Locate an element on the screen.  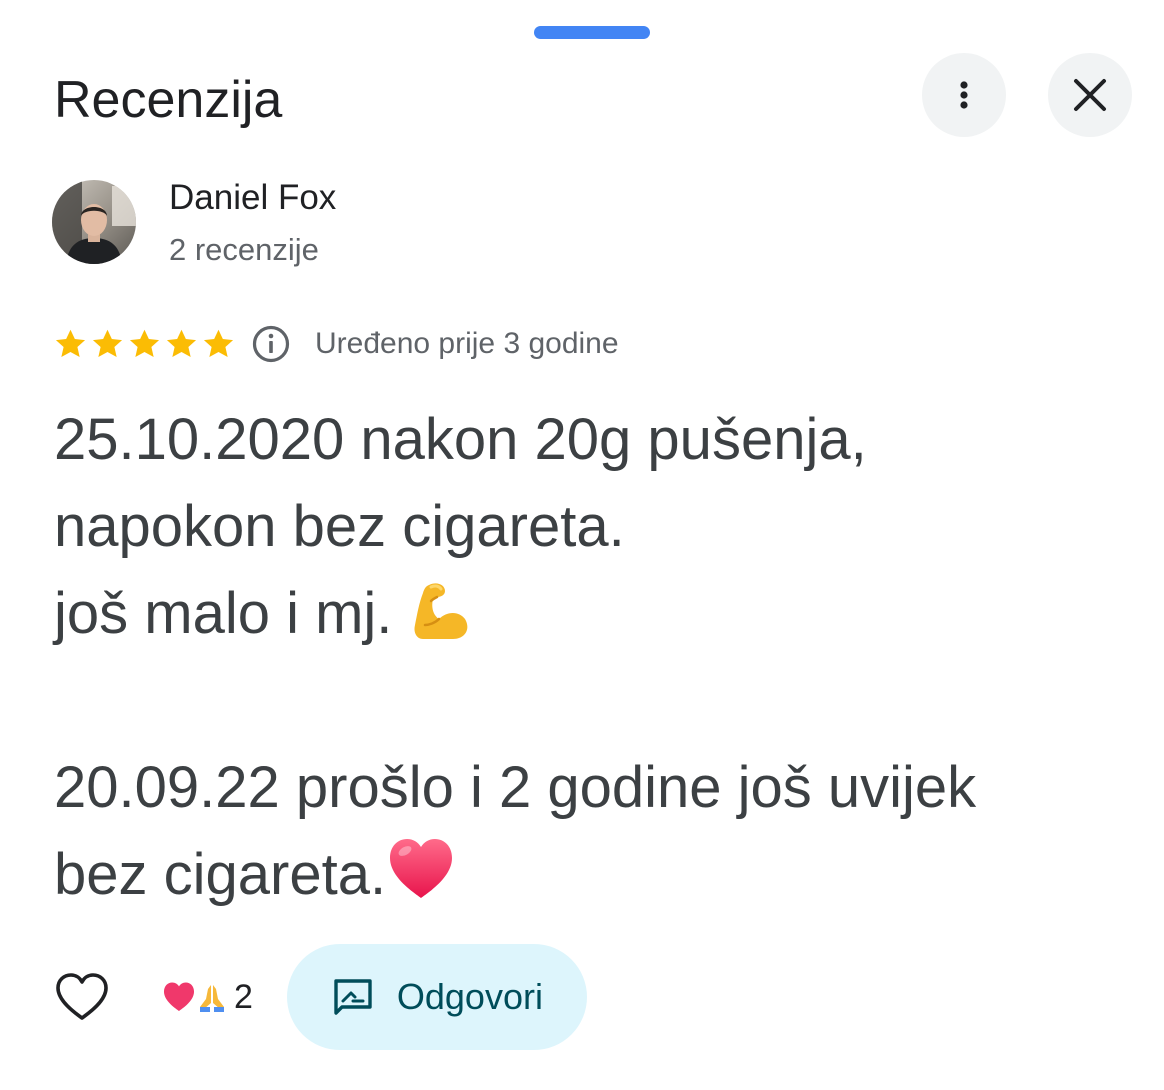
drag-handle is located at coordinates (592, 32).